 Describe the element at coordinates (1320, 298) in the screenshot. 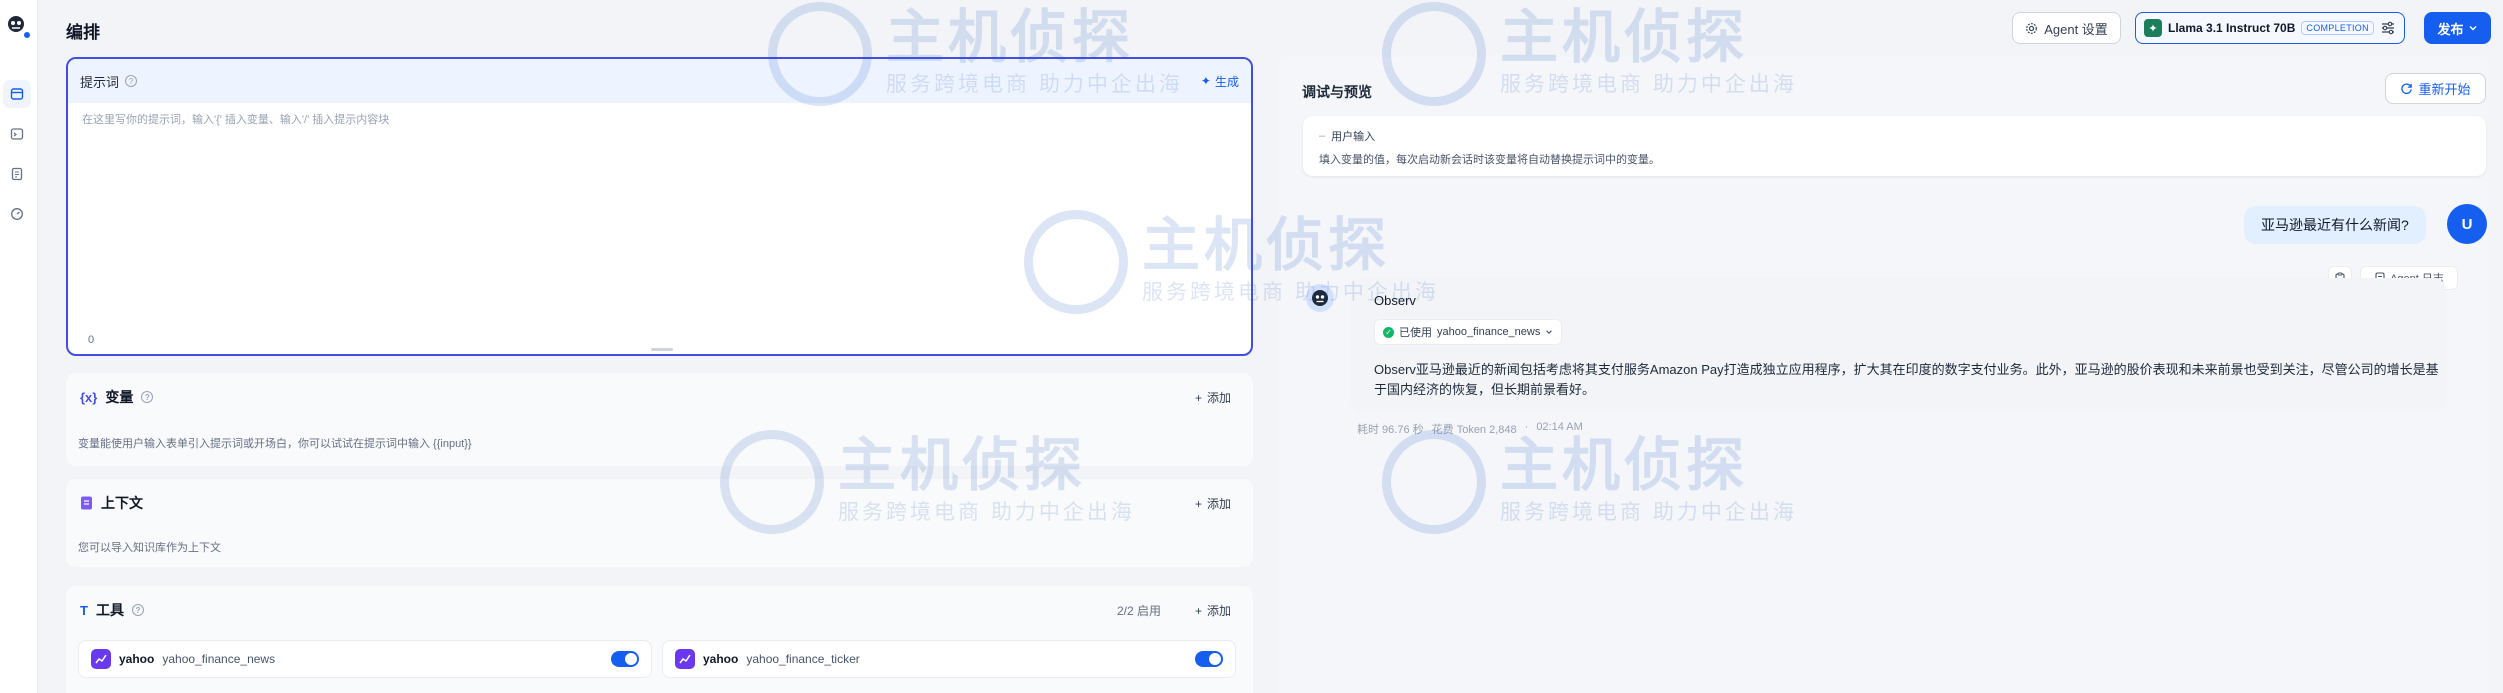

I see `bot-avatar-icon` at that location.